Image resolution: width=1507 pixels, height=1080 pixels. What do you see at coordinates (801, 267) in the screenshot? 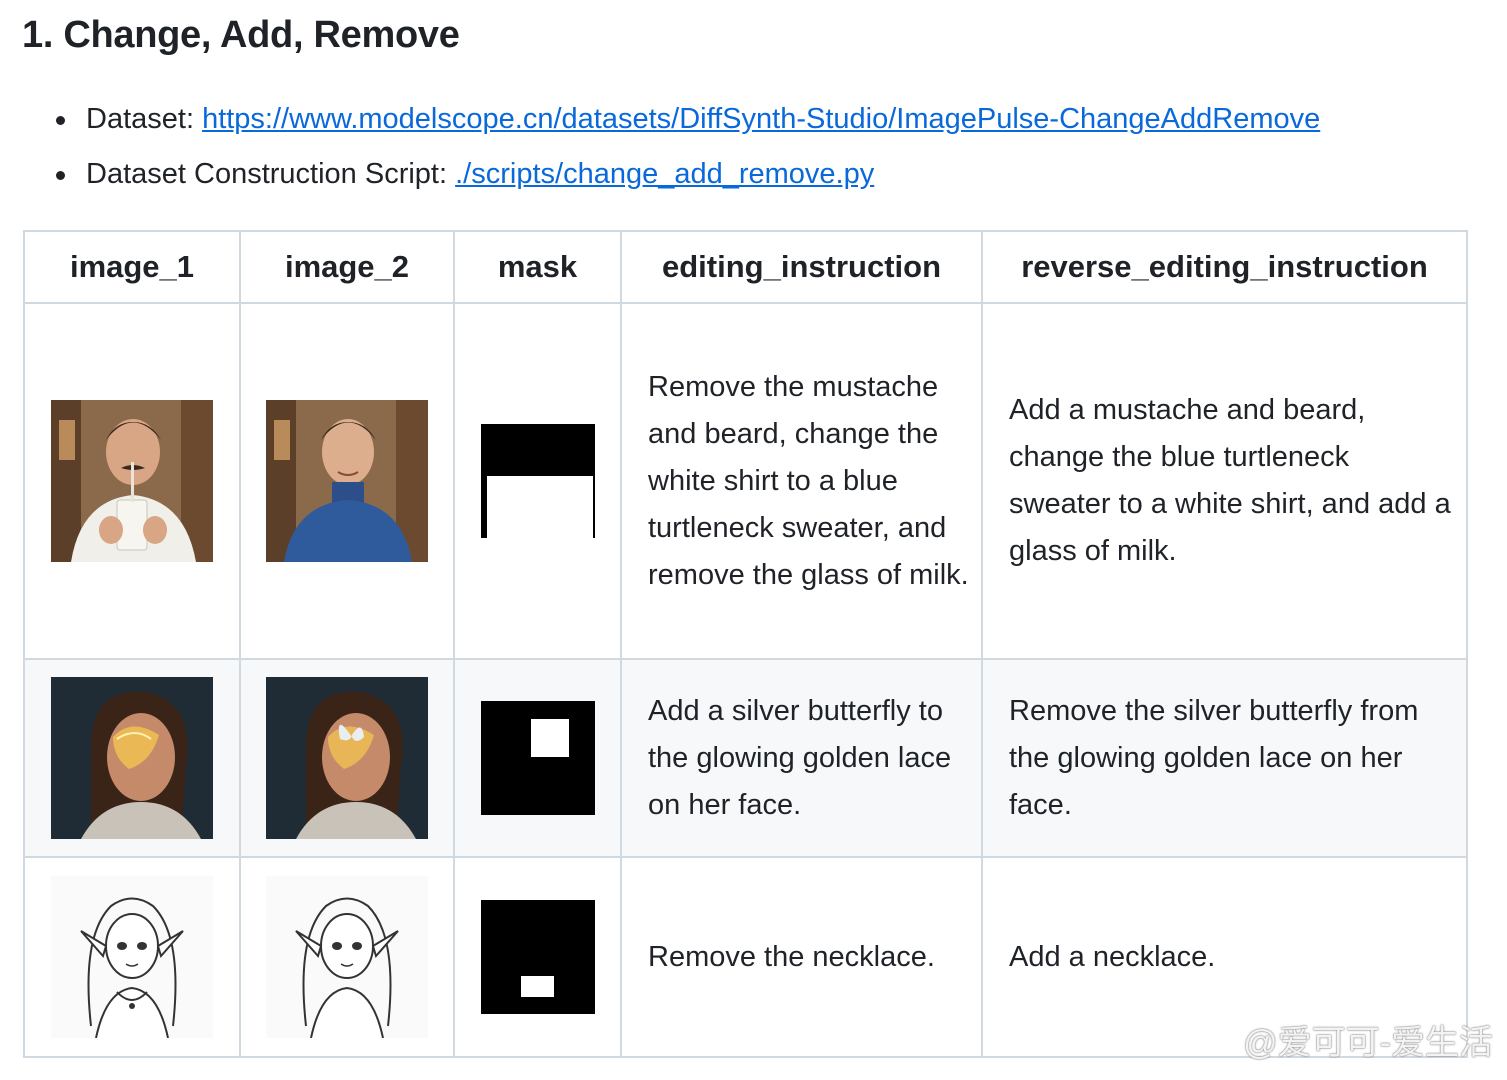
I see `column-header-editing-instruction: editing_instruction` at bounding box center [801, 267].